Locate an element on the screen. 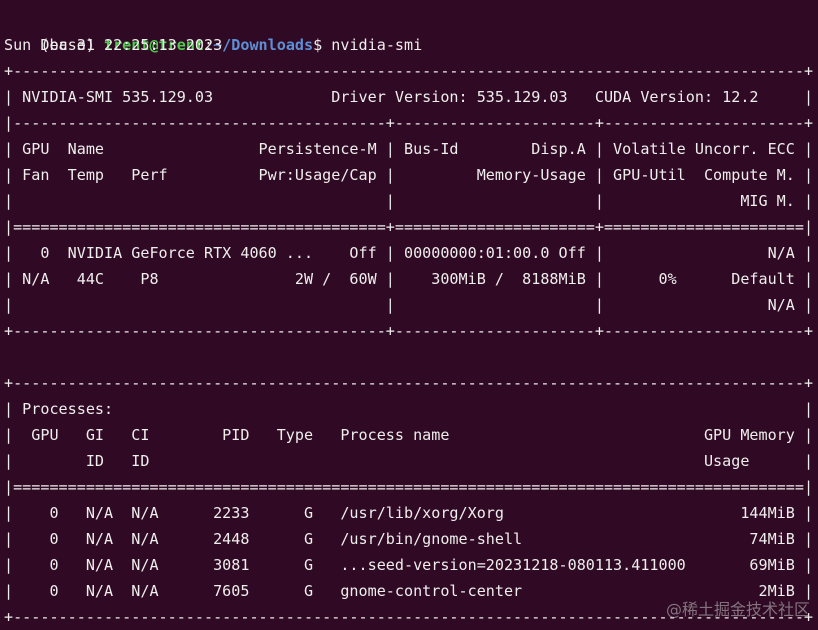  output-line: | Processes: | is located at coordinates (409, 409).